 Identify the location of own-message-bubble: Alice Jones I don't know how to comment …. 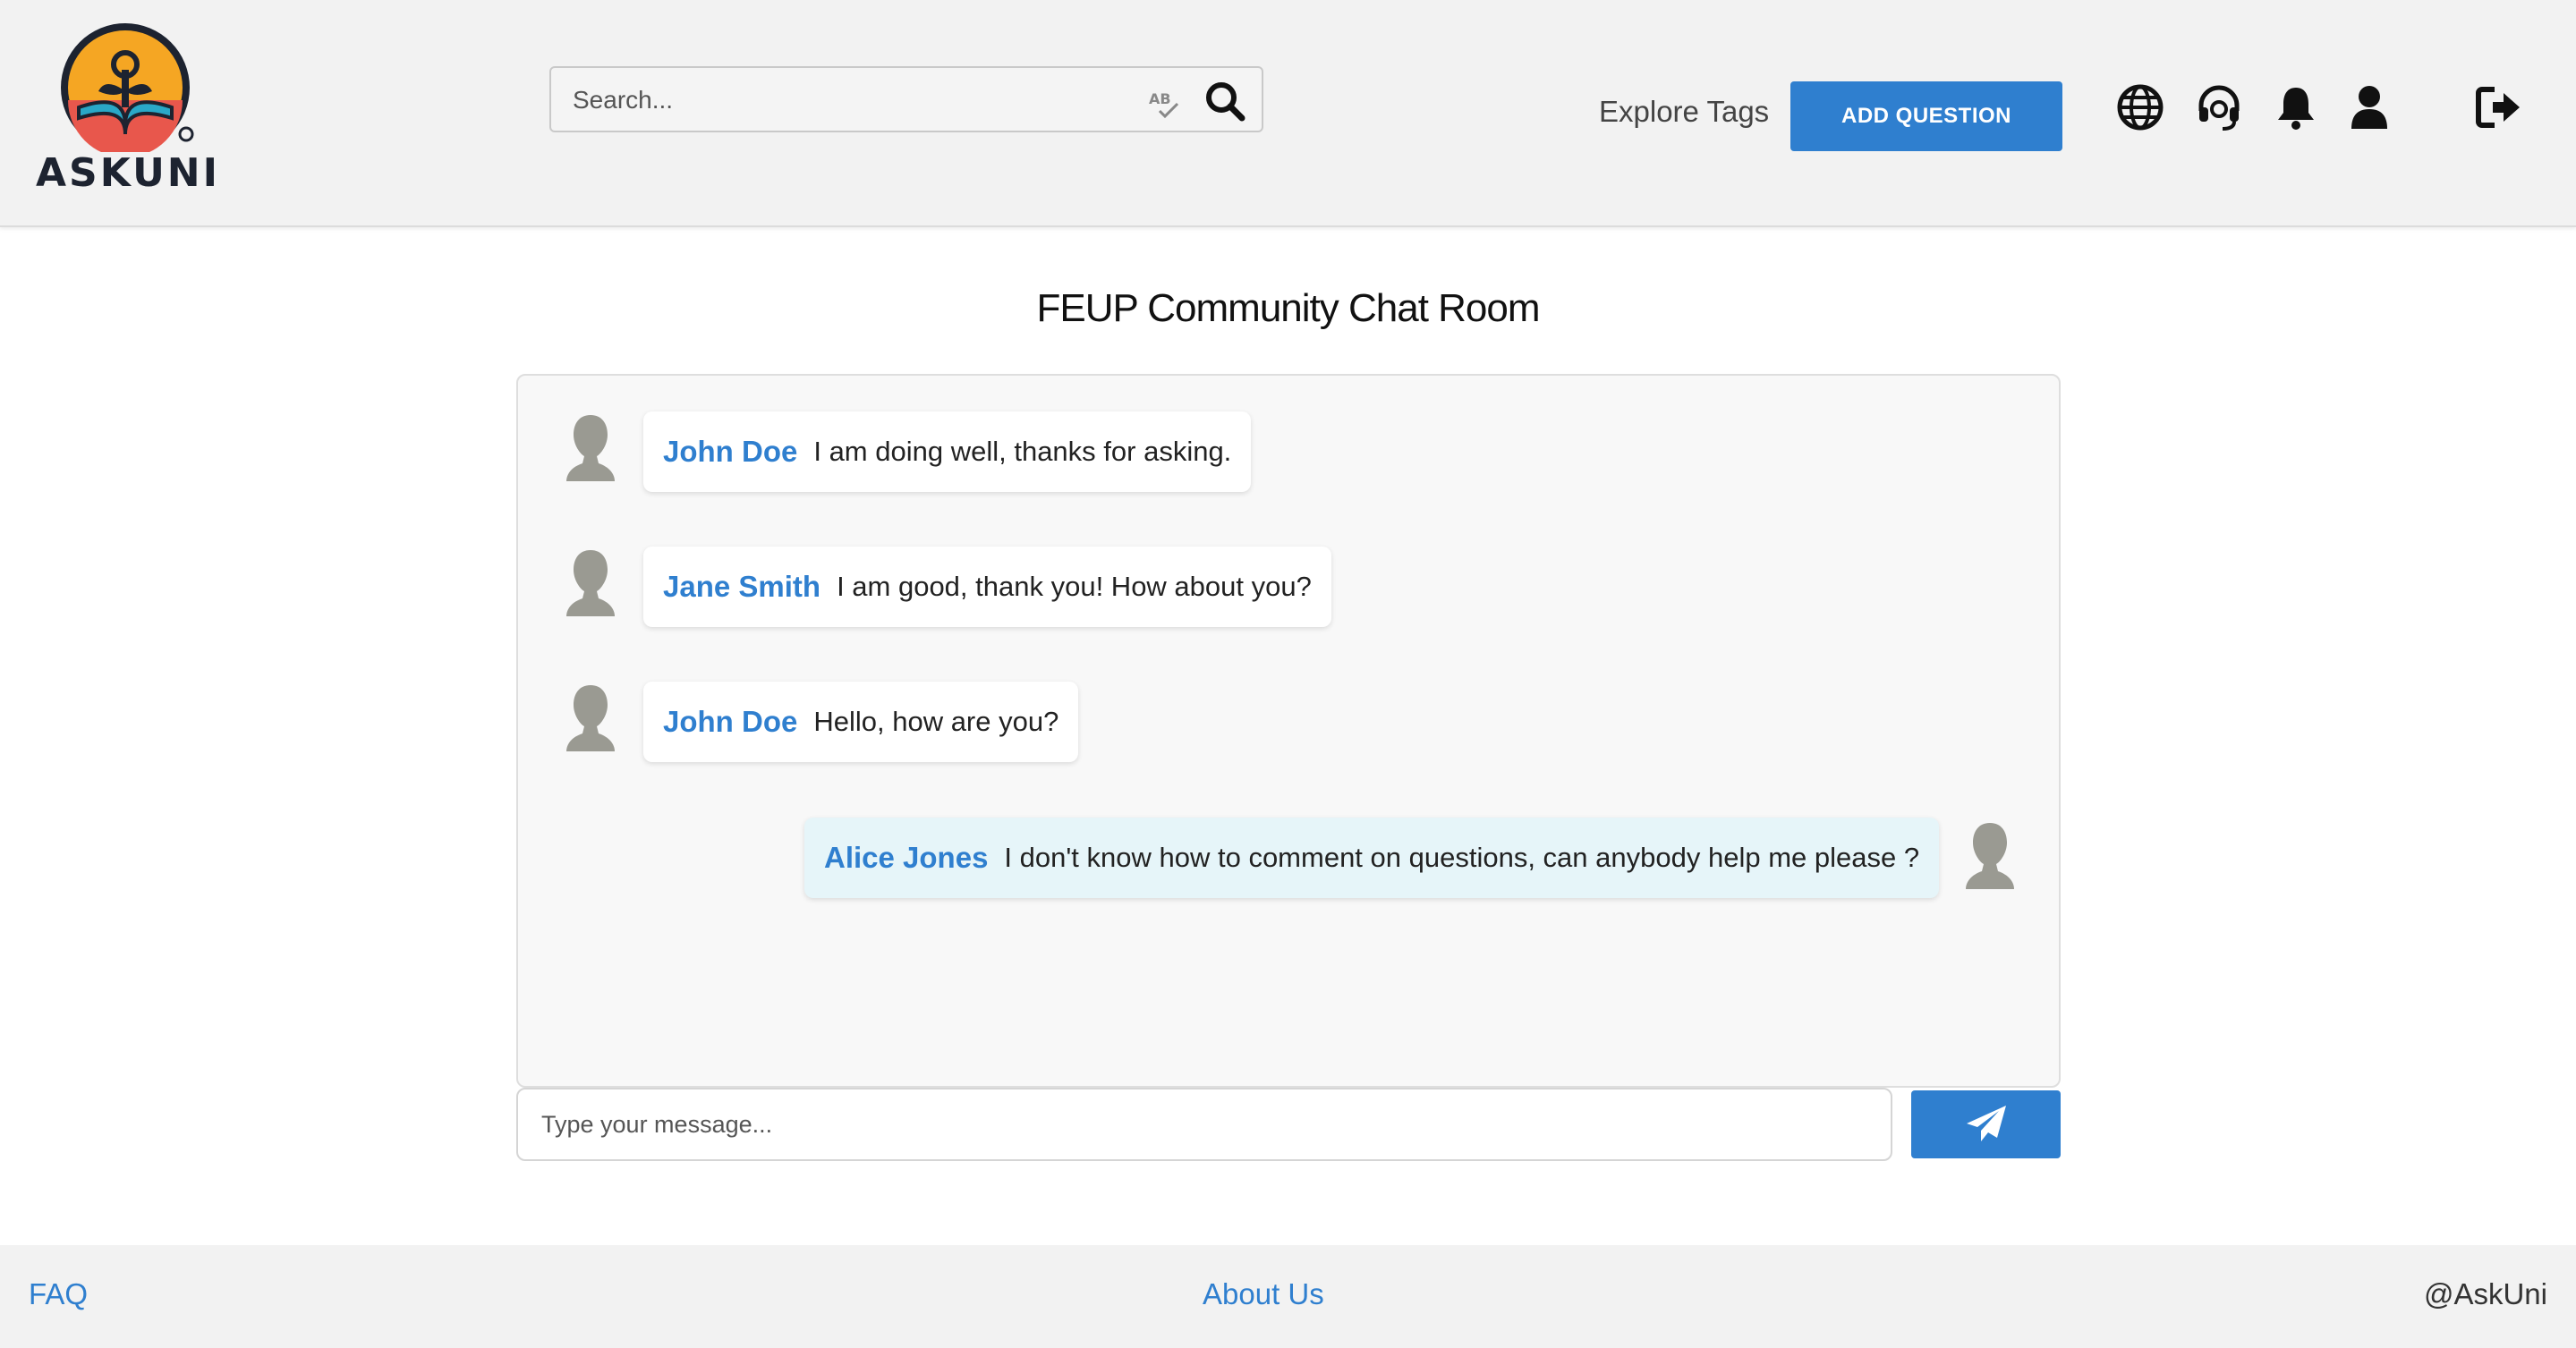
(1372, 858).